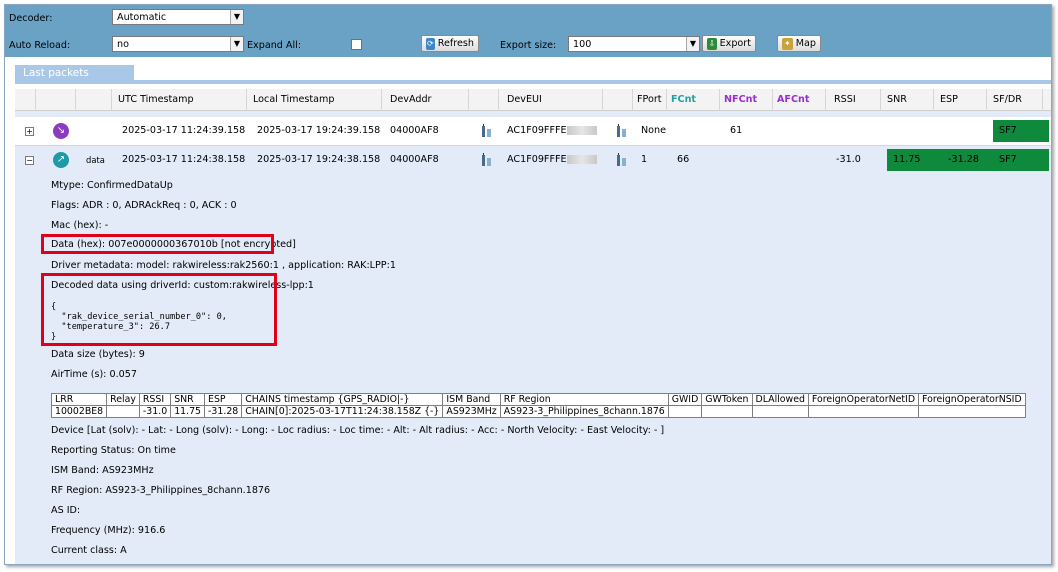 The height and width of the screenshot is (572, 1058). Describe the element at coordinates (178, 44) in the screenshot. I see `auto-reload-select: no ▼` at that location.